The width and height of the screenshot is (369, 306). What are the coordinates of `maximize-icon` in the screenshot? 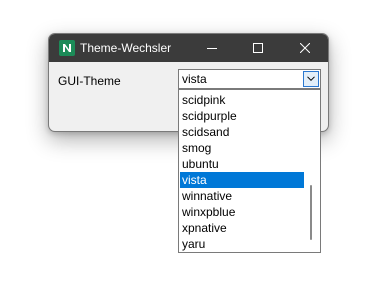 It's located at (258, 48).